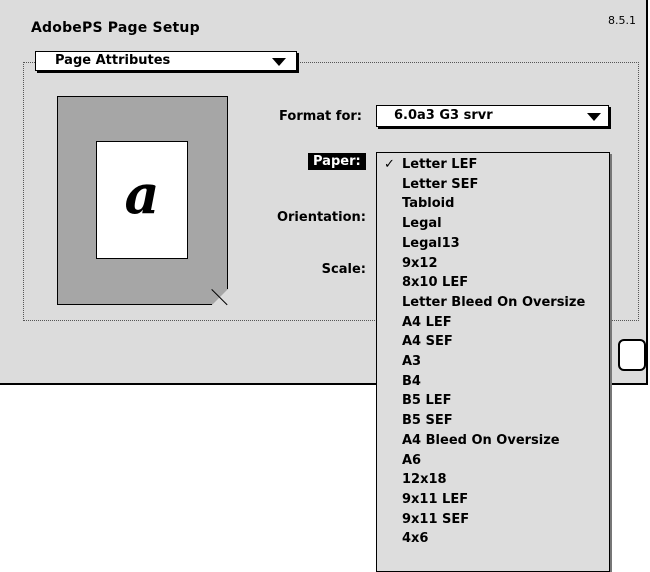 The image size is (650, 572). I want to click on paper-menu-item: Legal, so click(493, 223).